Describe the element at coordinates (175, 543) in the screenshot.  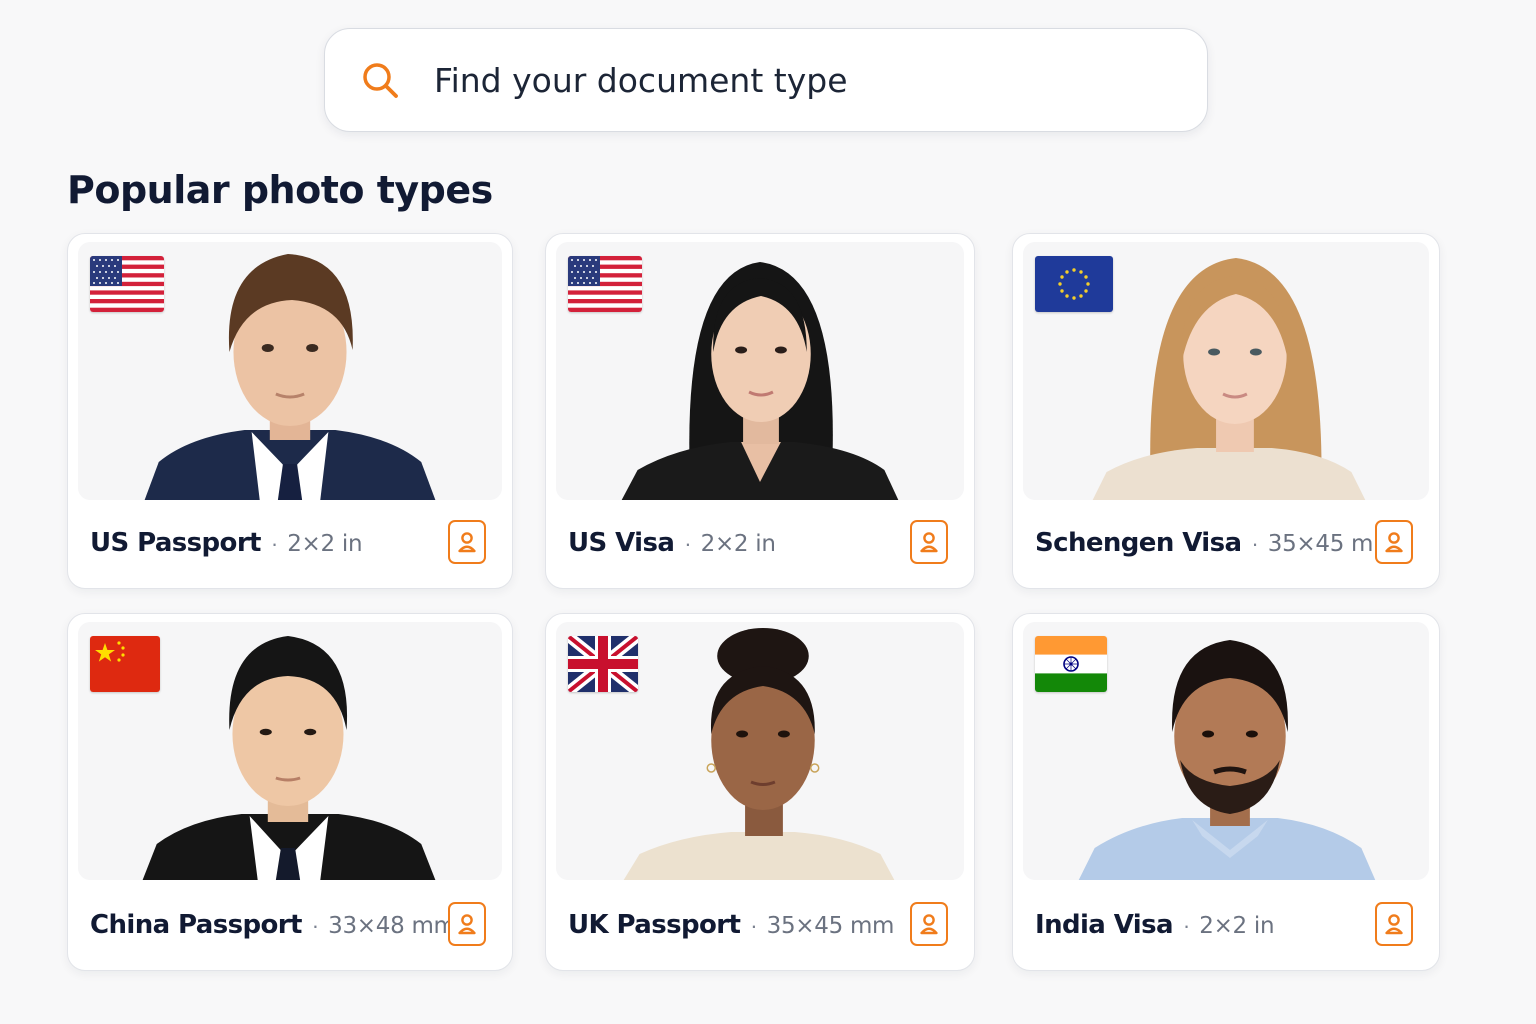
I see `document-name: US Passport` at that location.